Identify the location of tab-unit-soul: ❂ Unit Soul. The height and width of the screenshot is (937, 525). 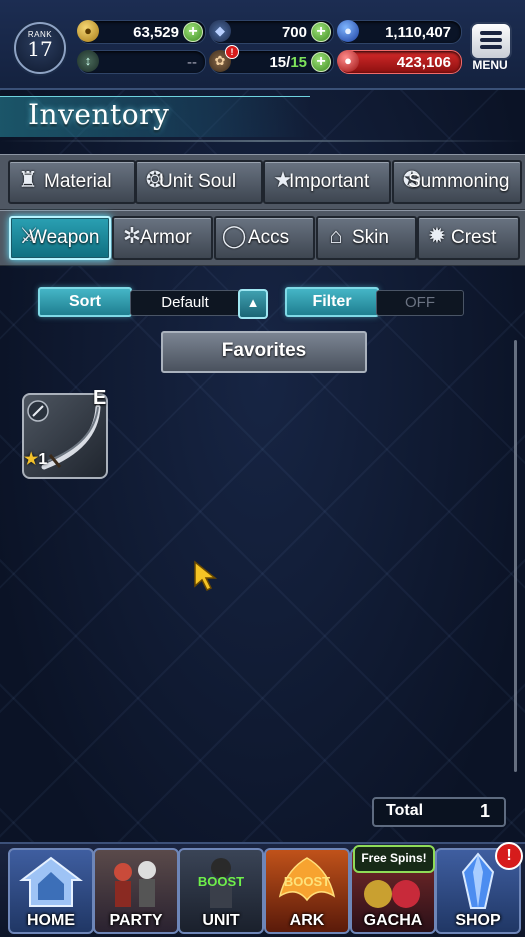
(199, 182).